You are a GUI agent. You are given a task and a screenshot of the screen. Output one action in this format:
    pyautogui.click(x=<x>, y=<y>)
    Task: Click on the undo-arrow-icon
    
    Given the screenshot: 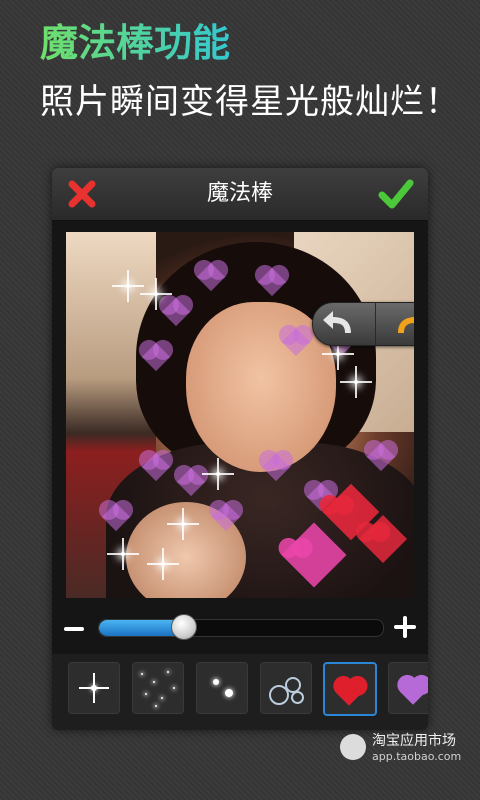 What is the action you would take?
    pyautogui.click(x=337, y=322)
    